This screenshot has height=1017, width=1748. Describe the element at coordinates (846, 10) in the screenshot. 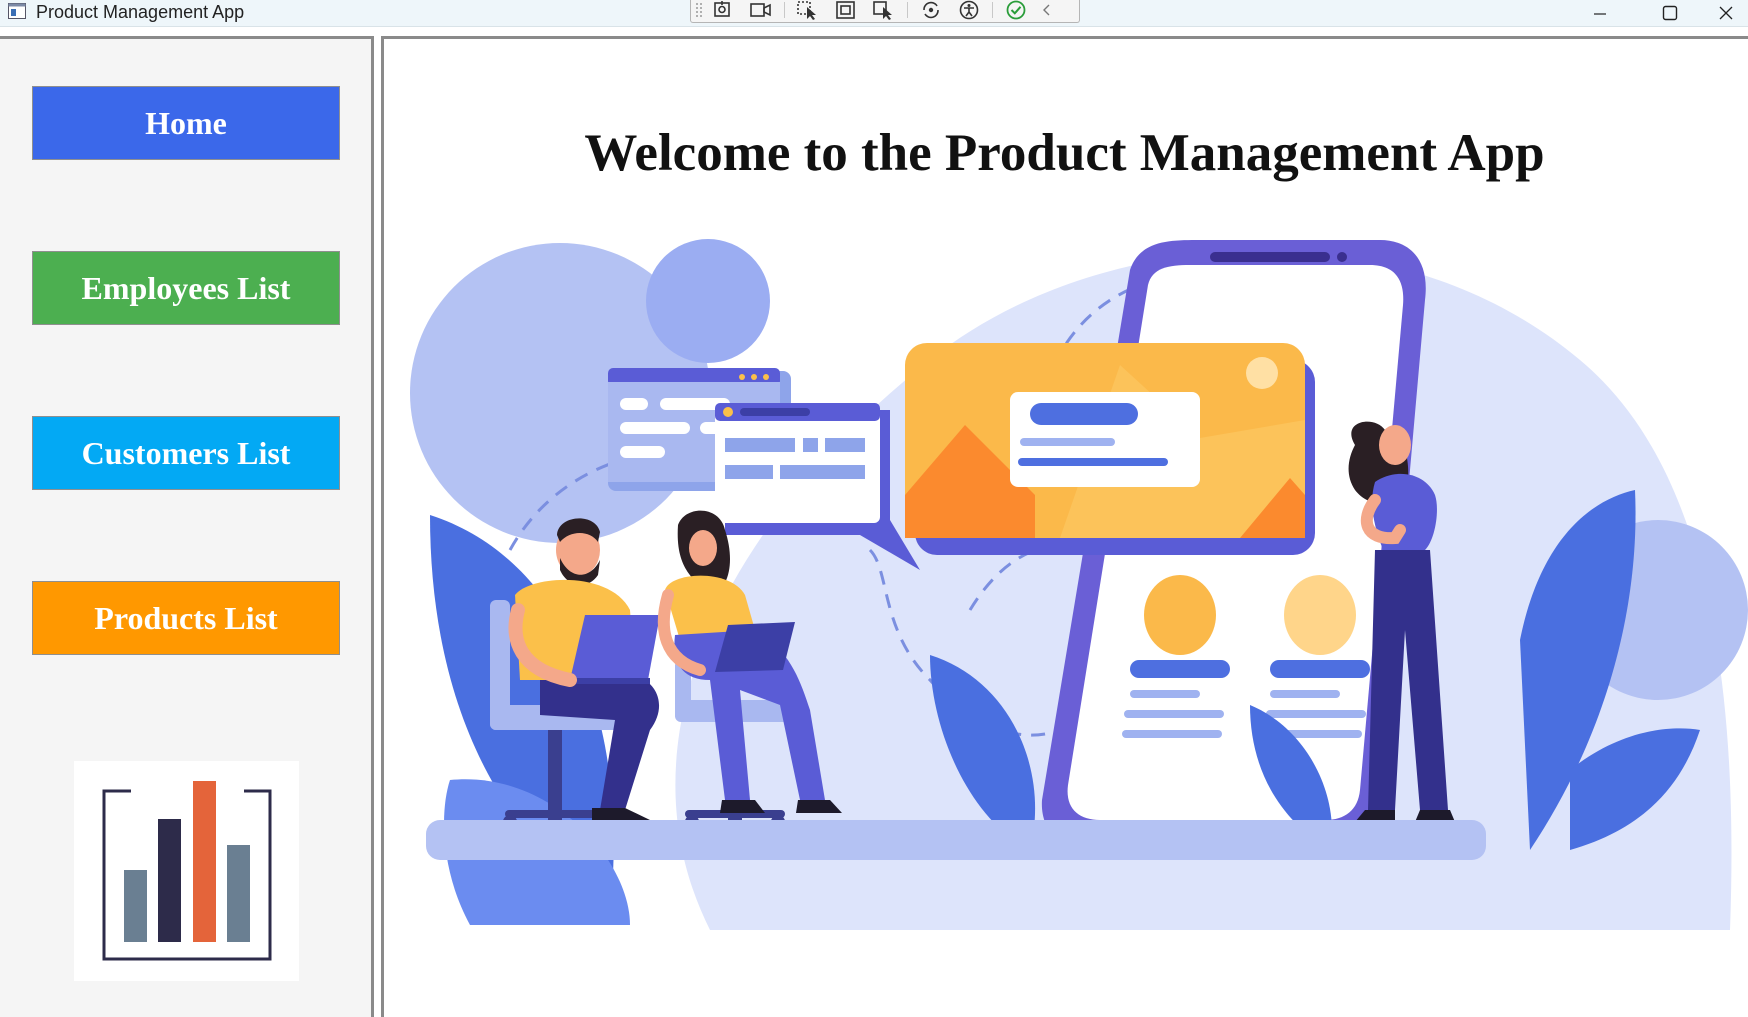

I see `layout-adorner-icon` at that location.